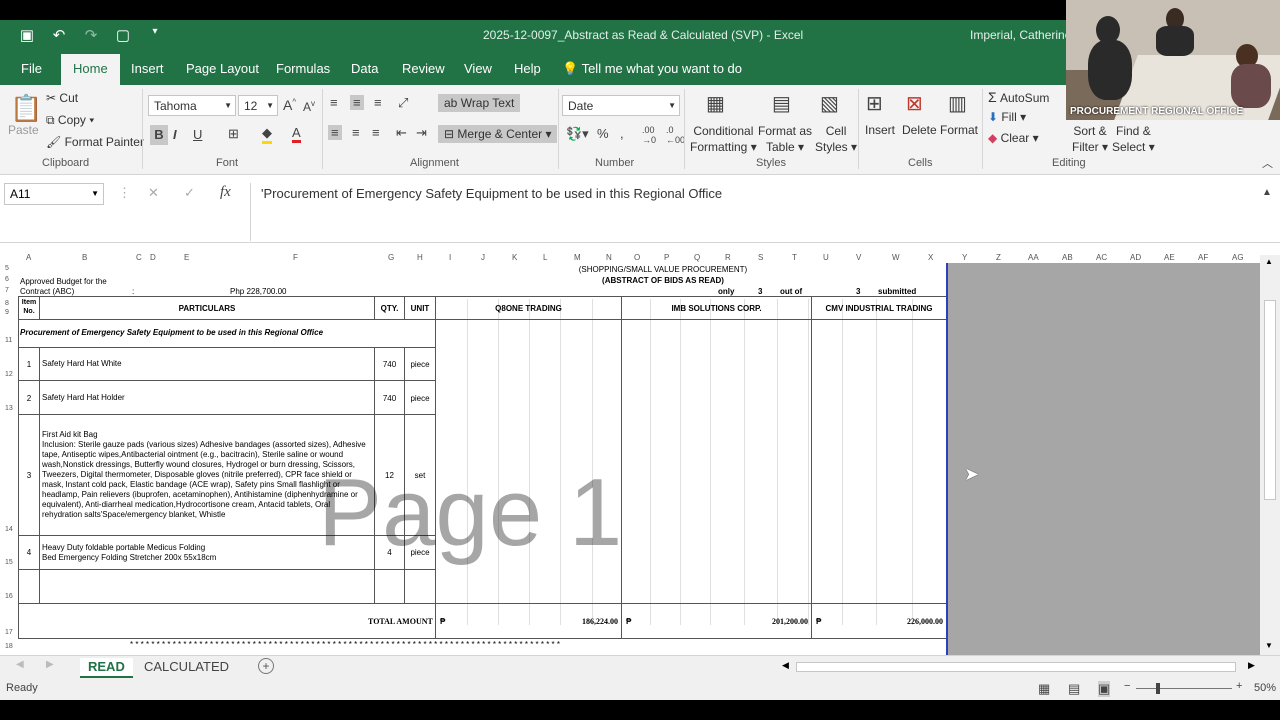 This screenshot has height=720, width=1280. Describe the element at coordinates (376, 132) in the screenshot. I see `align-right-icon: ≡` at that location.